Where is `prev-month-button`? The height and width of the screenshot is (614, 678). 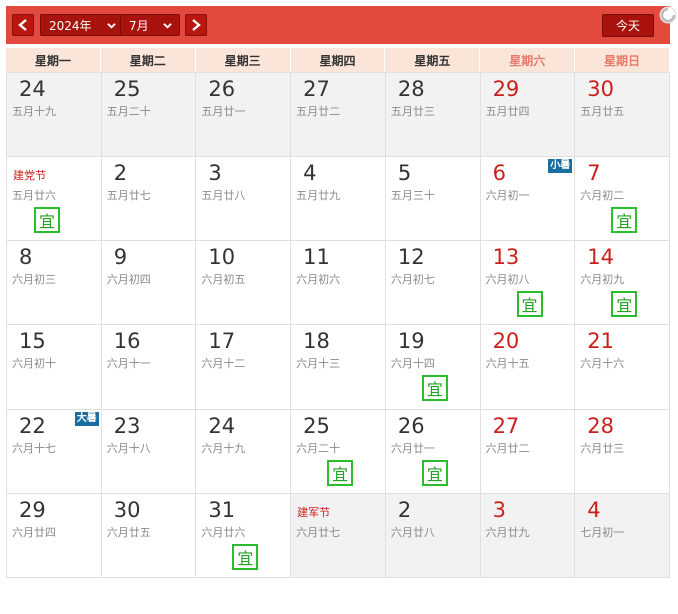 prev-month-button is located at coordinates (23, 25).